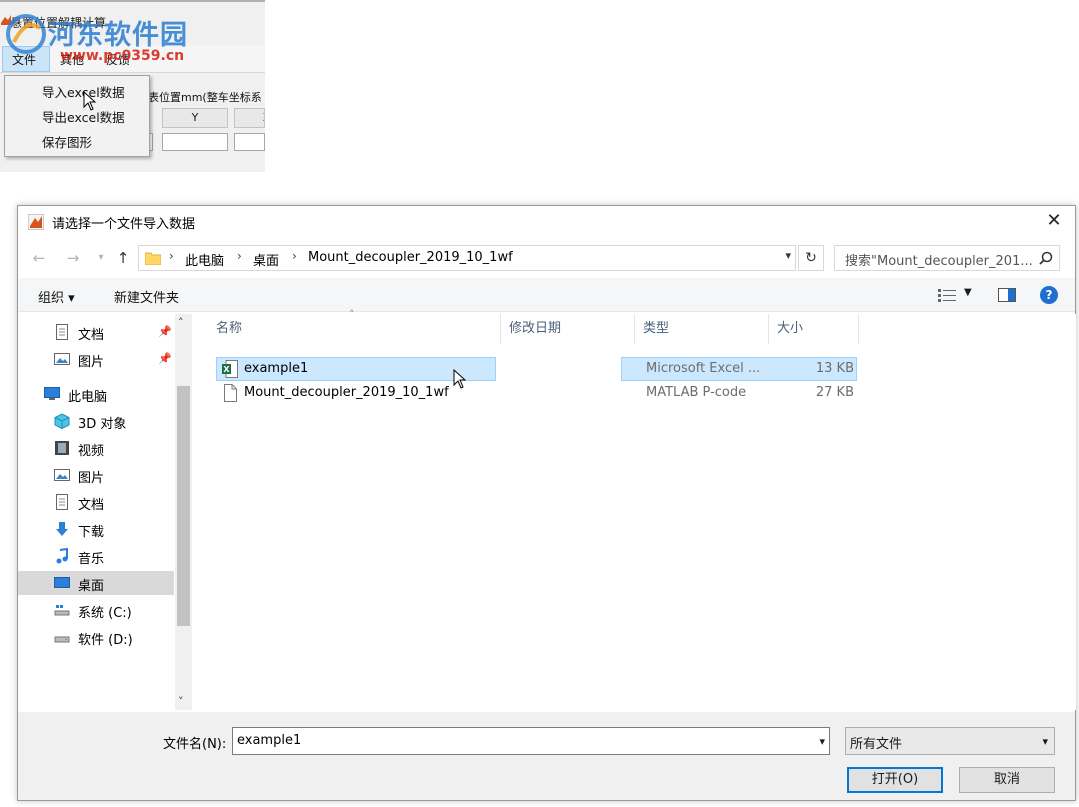  I want to click on file-name: example1, so click(276, 368).